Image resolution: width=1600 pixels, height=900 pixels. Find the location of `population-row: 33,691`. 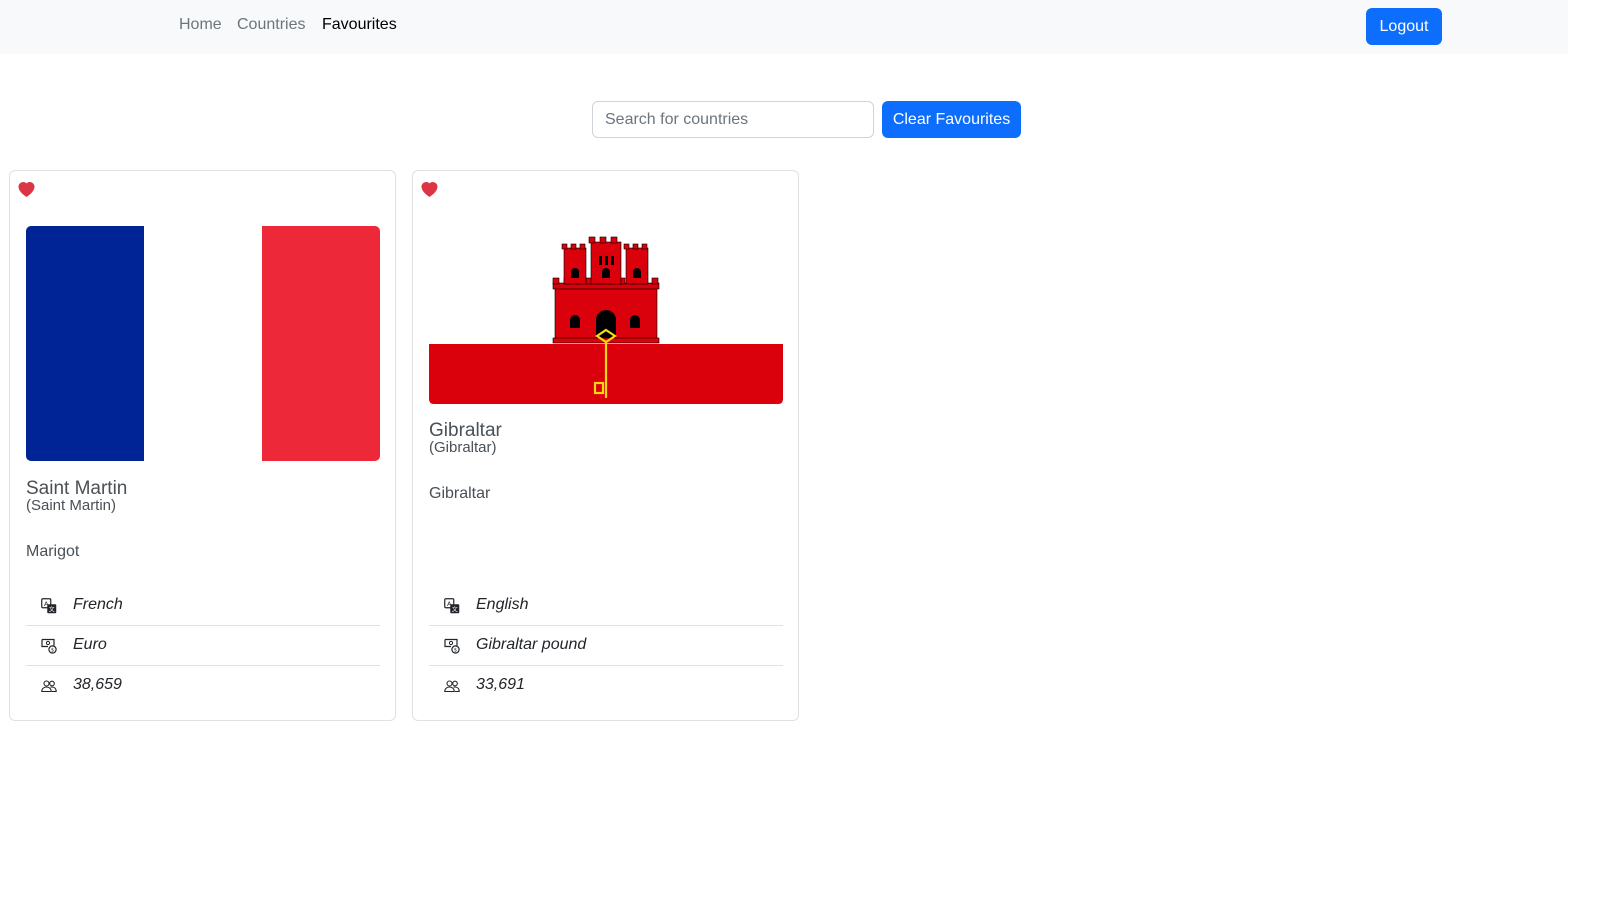

population-row: 33,691 is located at coordinates (606, 686).